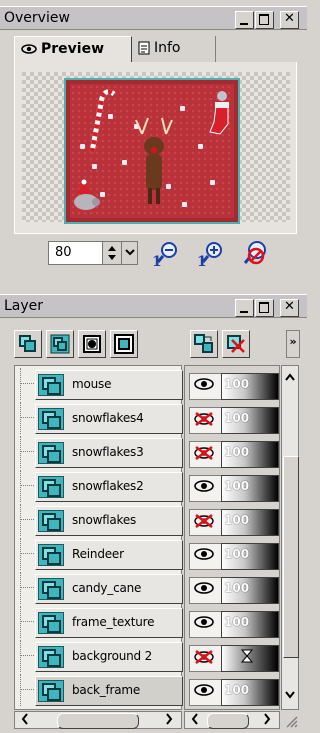 The image size is (320, 733). I want to click on zoom-spinner, so click(112, 253).